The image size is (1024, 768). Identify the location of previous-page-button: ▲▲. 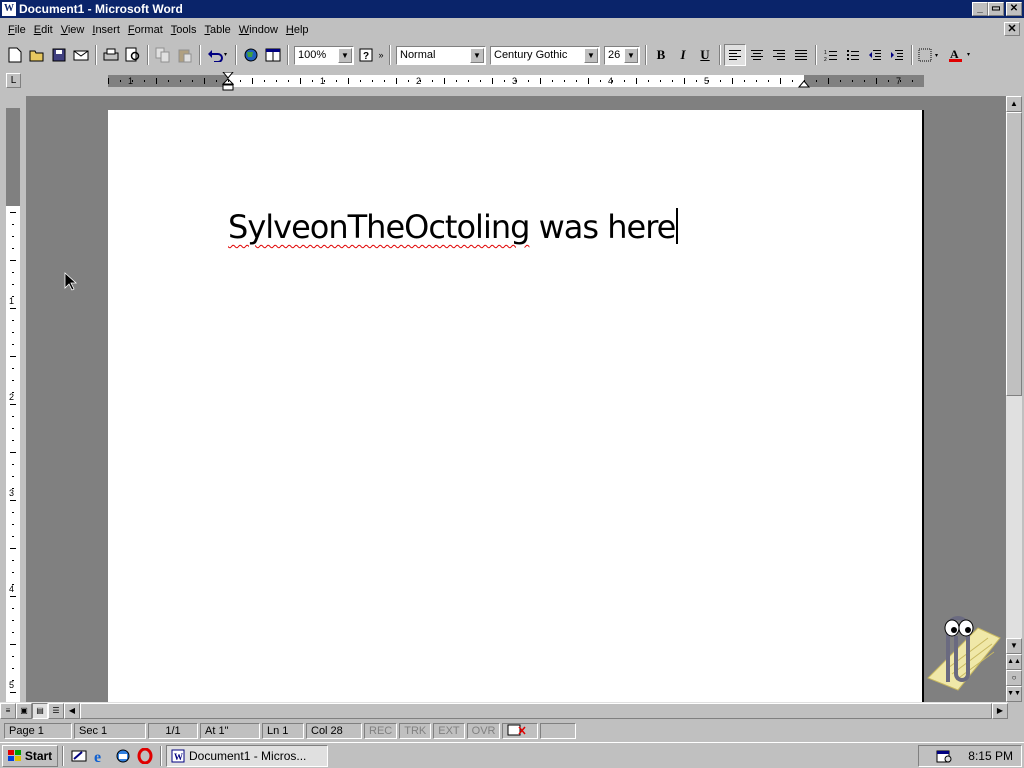
(1014, 662).